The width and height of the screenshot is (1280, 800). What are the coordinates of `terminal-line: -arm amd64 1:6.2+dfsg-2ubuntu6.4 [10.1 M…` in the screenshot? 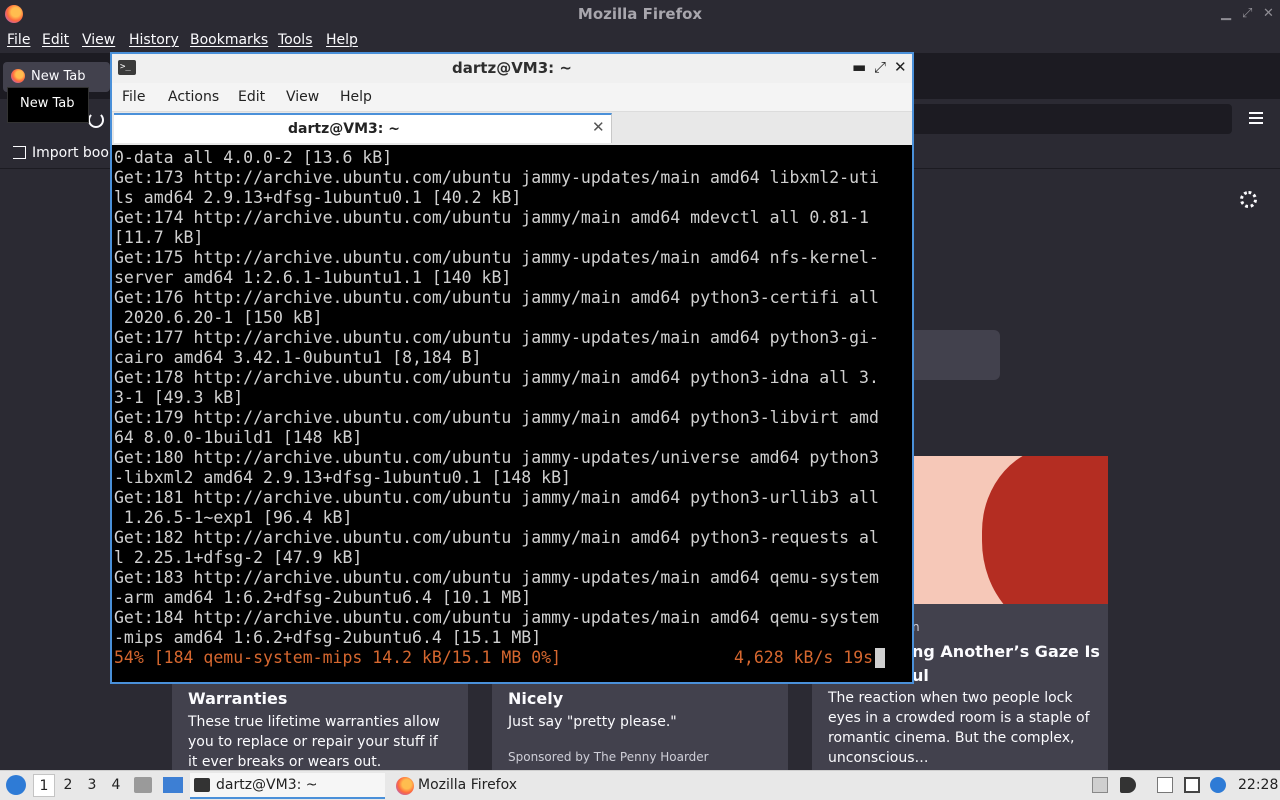 It's located at (323, 597).